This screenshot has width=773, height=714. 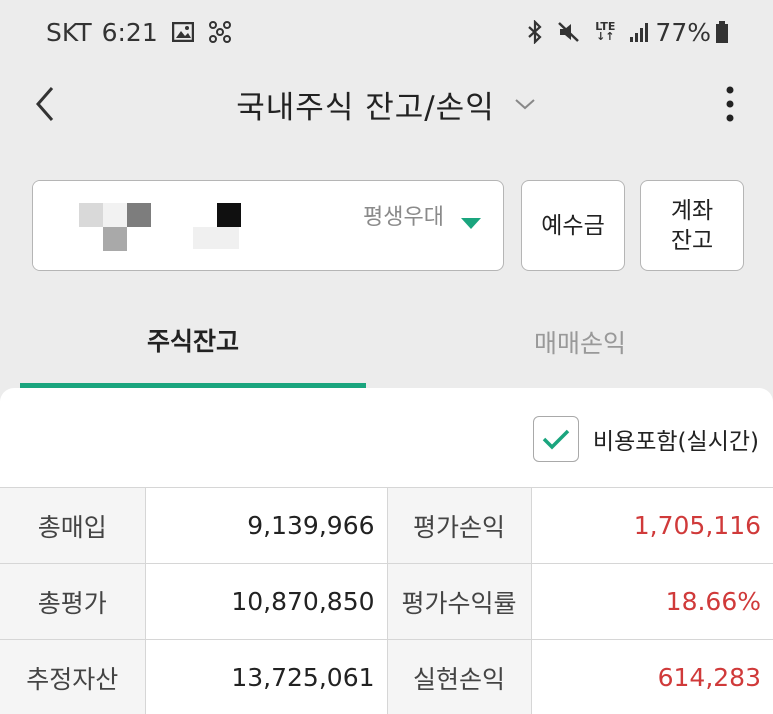 I want to click on realized-profit-label: 실현손익, so click(x=459, y=676).